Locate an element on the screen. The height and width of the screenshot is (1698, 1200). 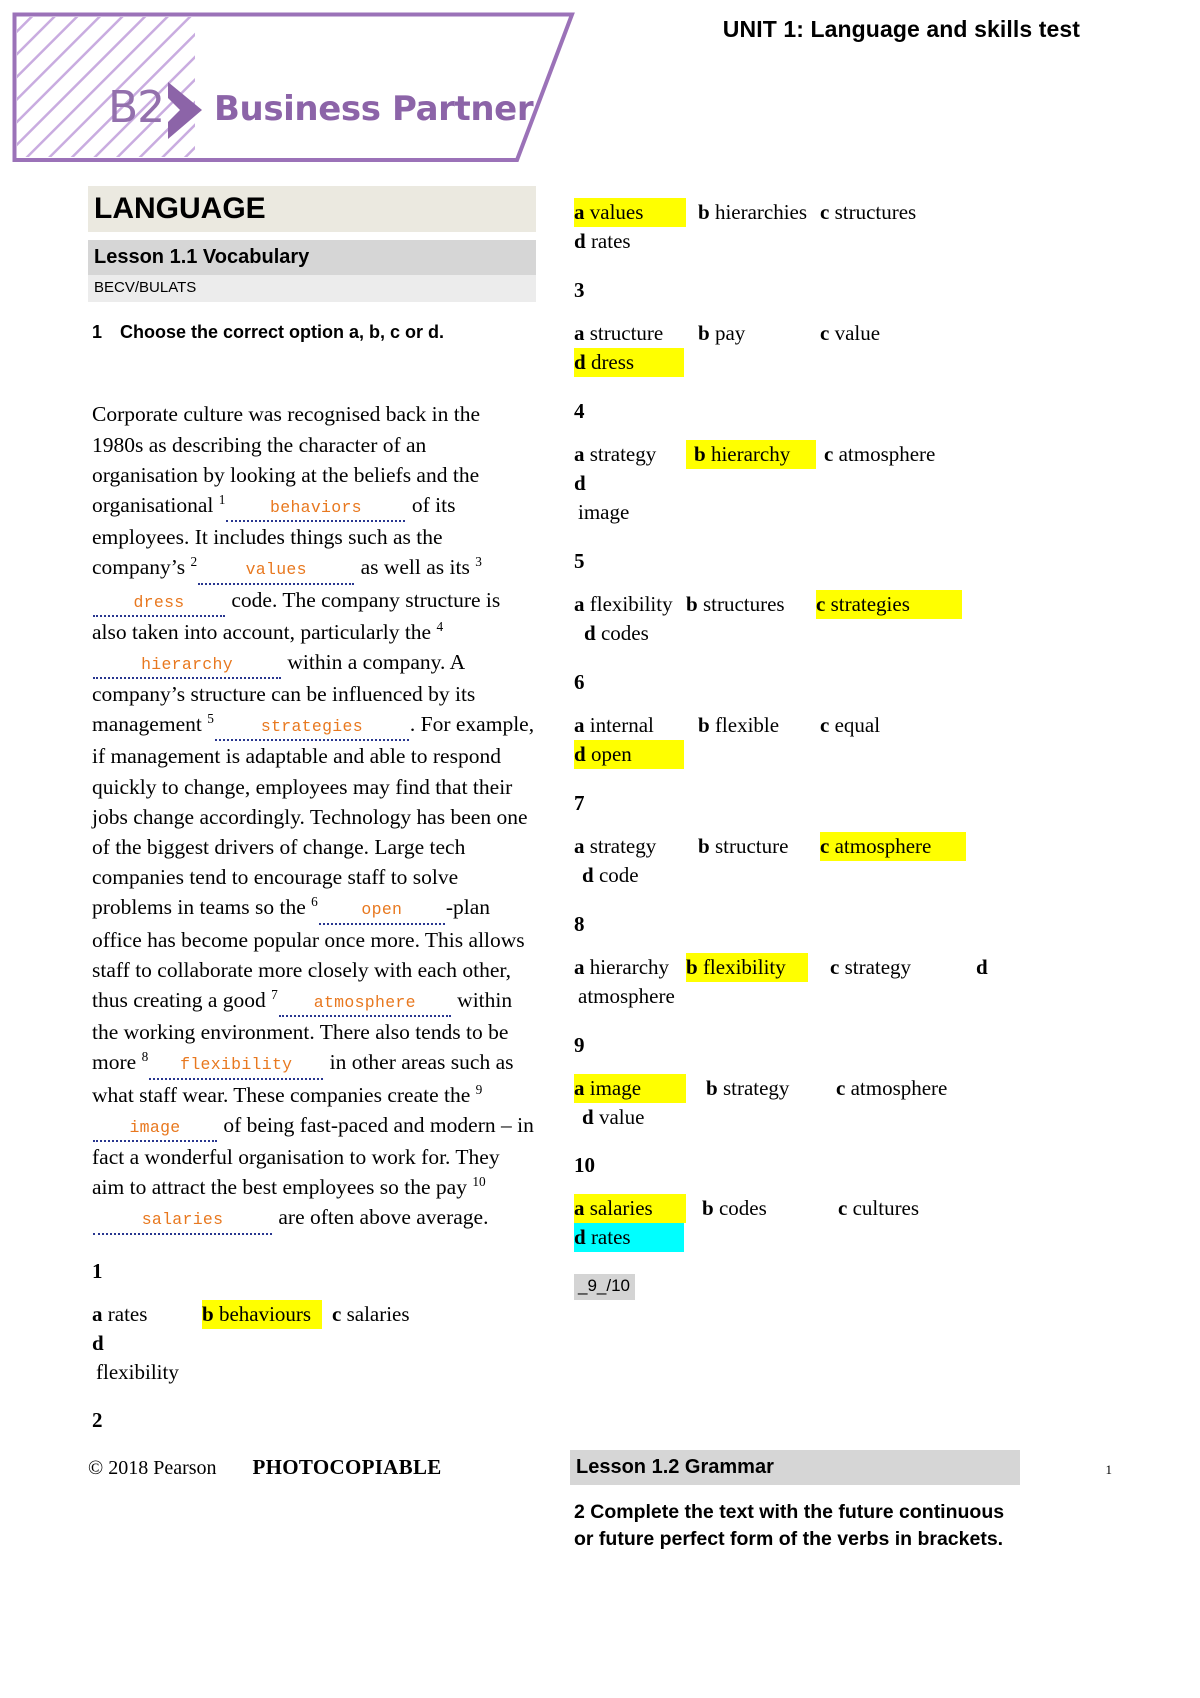
score-box: _9_/10 is located at coordinates (604, 1287).